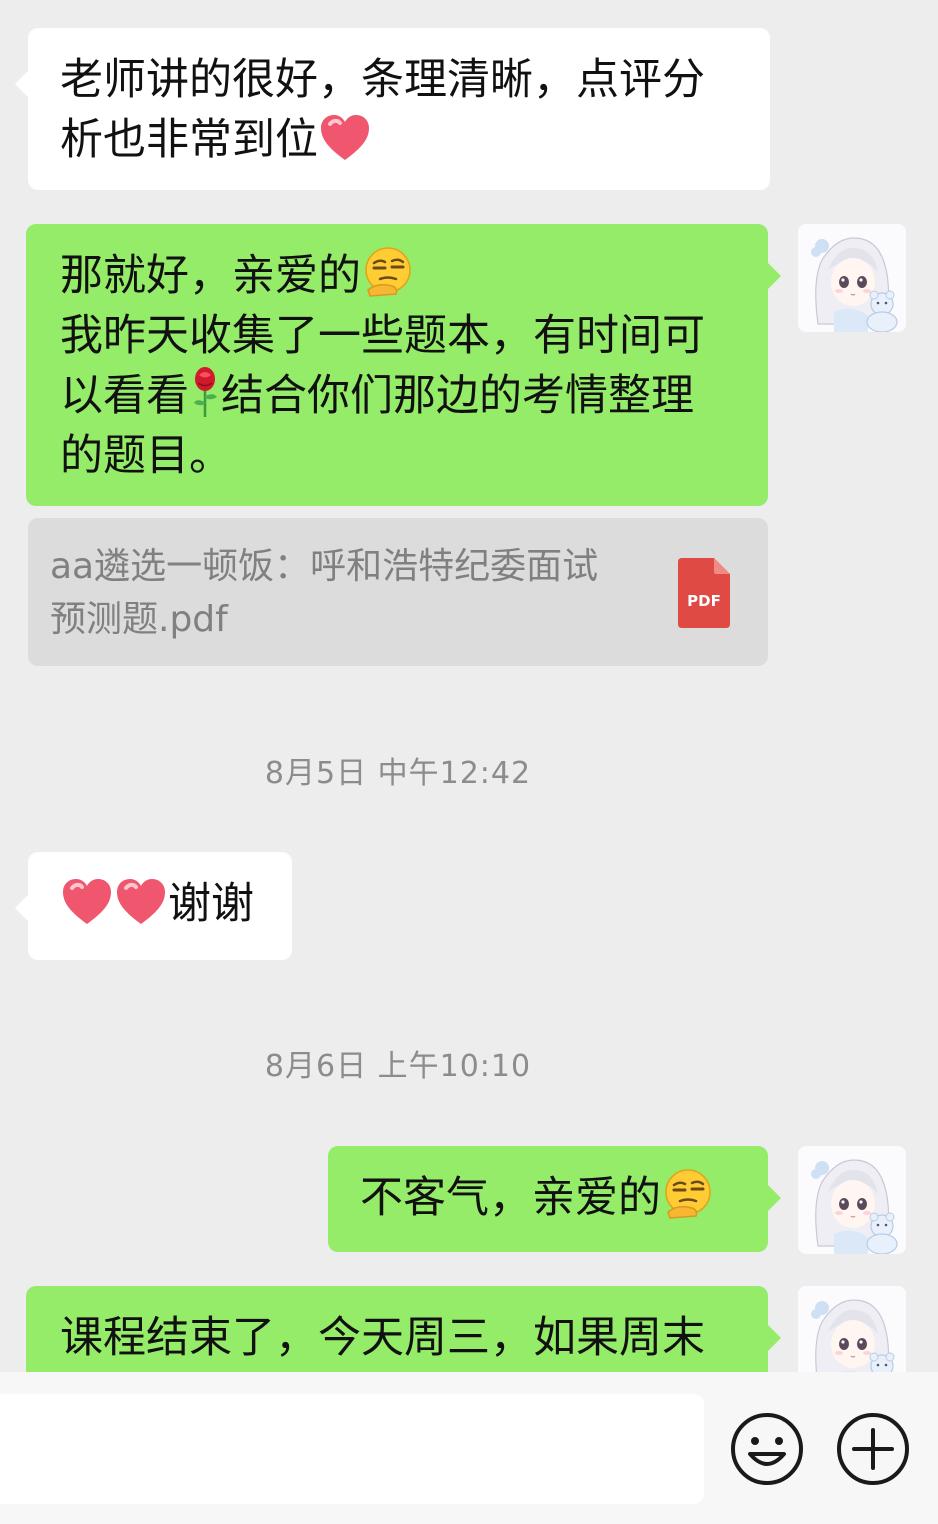 The width and height of the screenshot is (938, 1524). What do you see at coordinates (767, 1449) in the screenshot?
I see `smiley-face-icon` at bounding box center [767, 1449].